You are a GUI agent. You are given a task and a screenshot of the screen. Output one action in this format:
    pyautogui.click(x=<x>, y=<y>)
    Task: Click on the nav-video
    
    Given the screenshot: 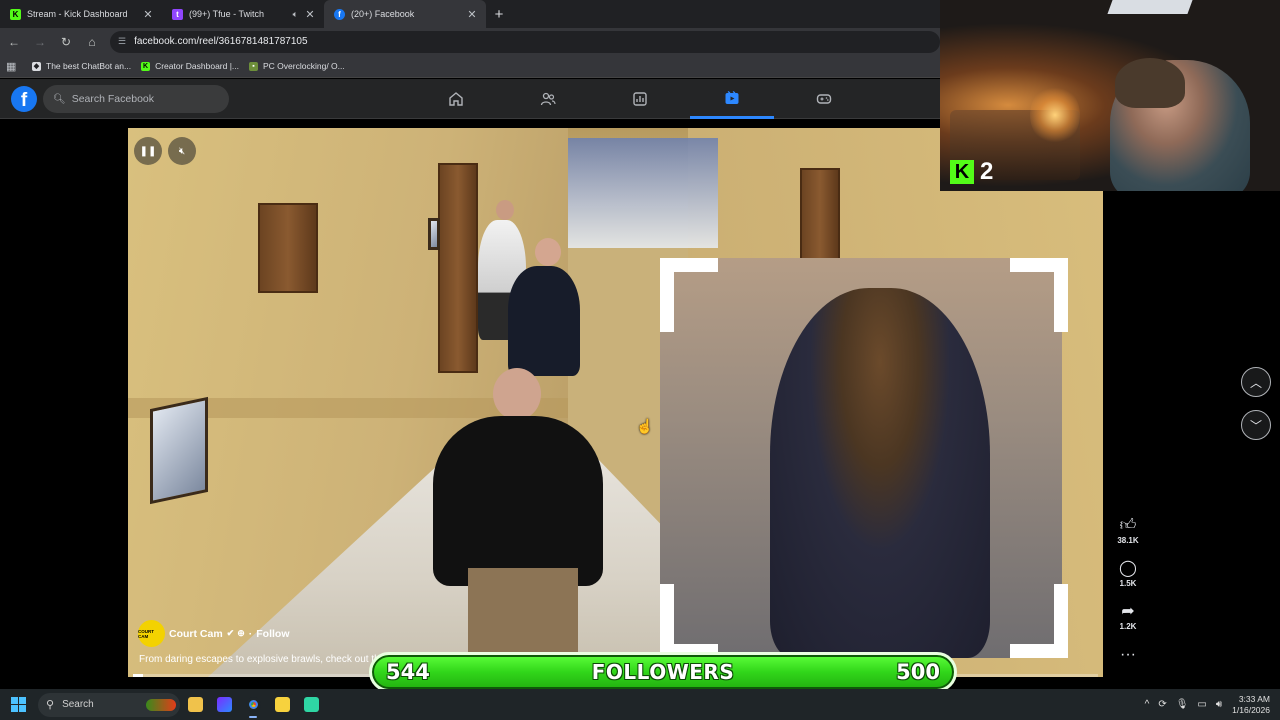 What is the action you would take?
    pyautogui.click(x=732, y=99)
    